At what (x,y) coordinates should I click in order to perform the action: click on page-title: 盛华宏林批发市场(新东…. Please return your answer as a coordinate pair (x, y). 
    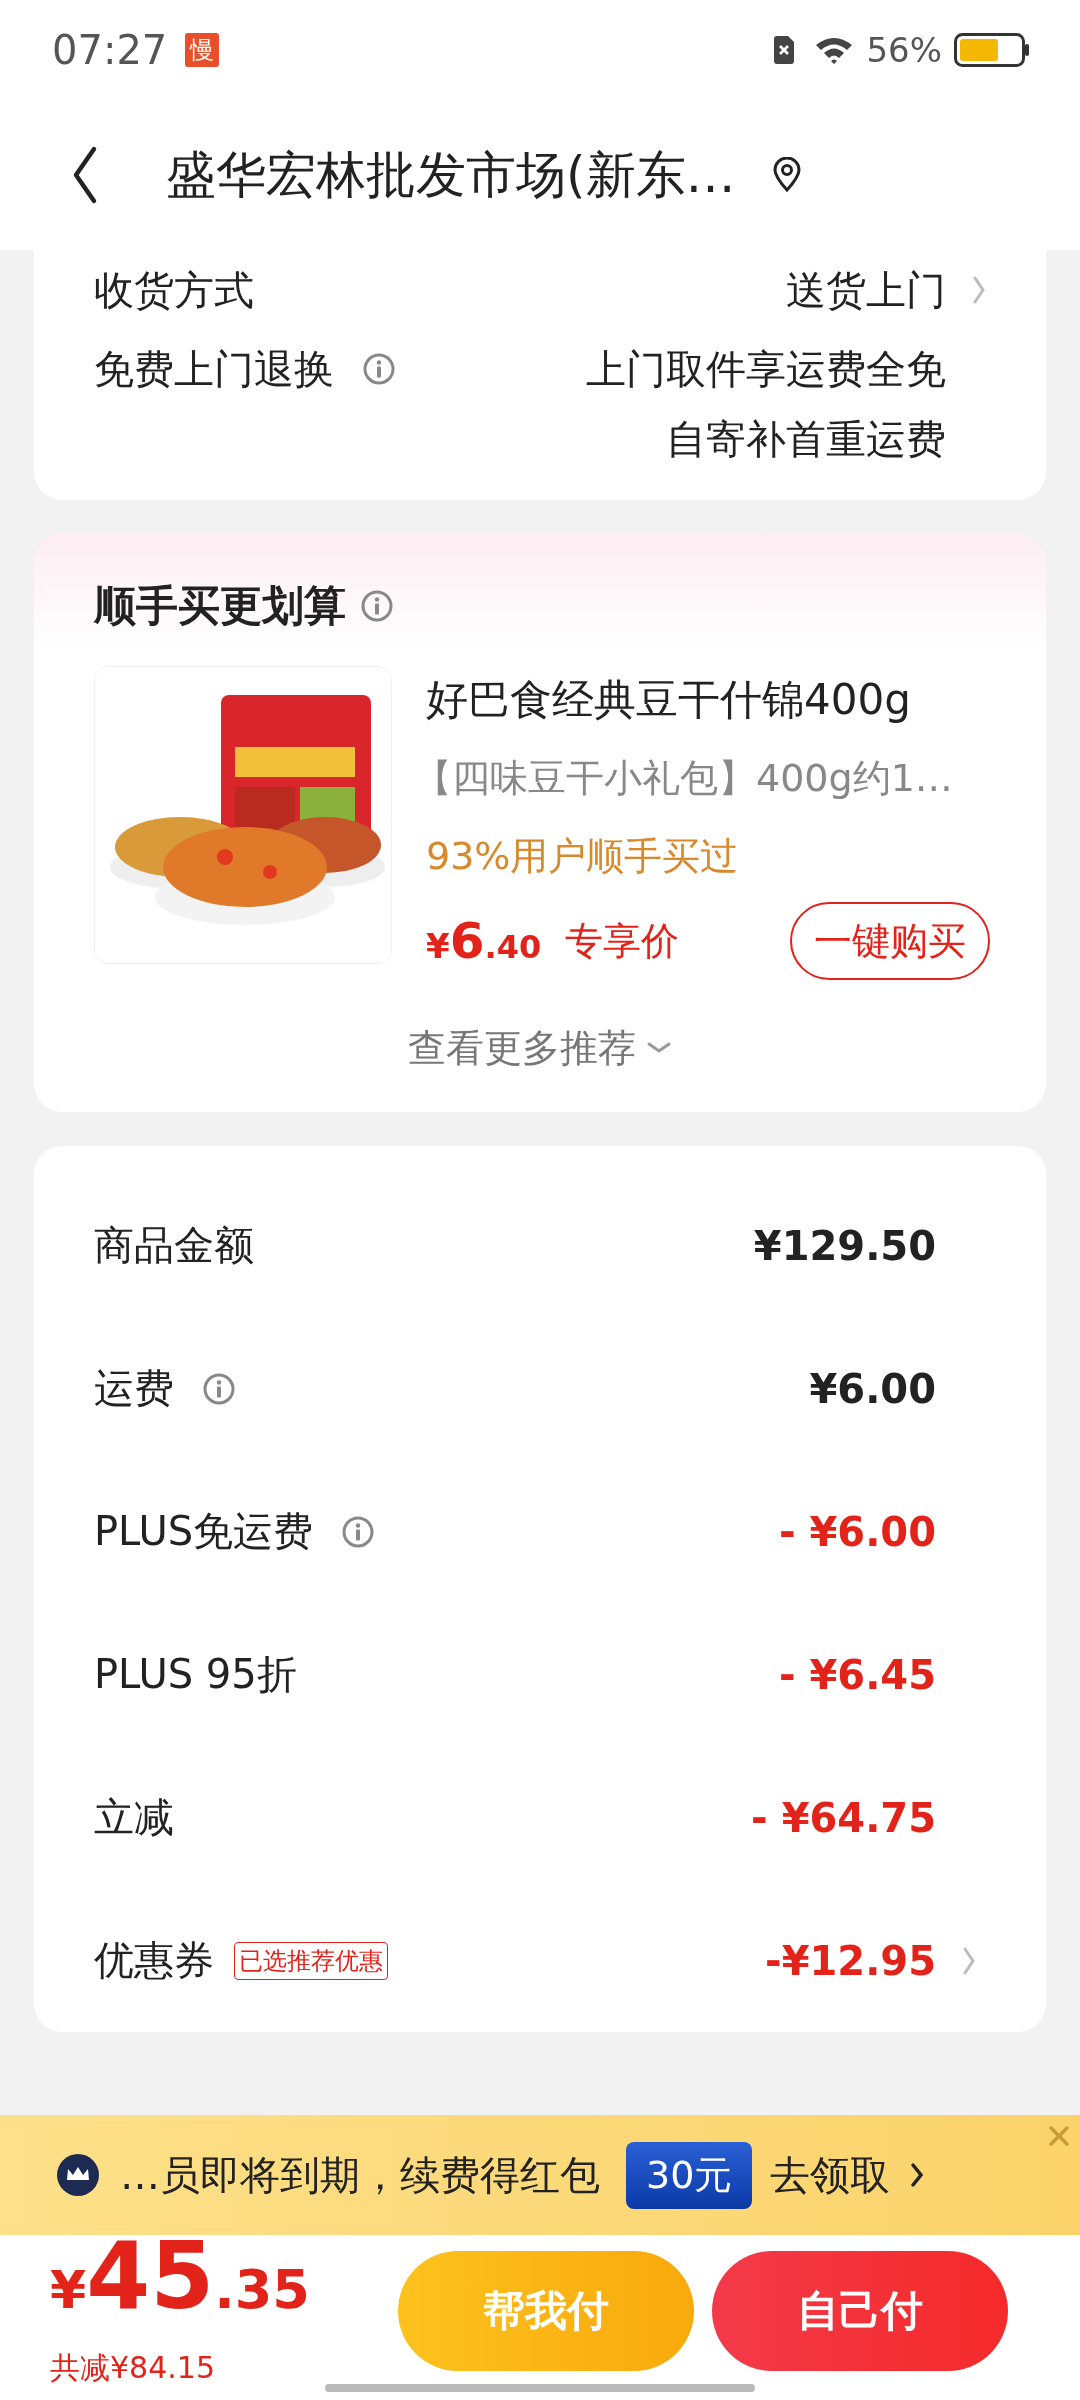
    Looking at the image, I should click on (451, 175).